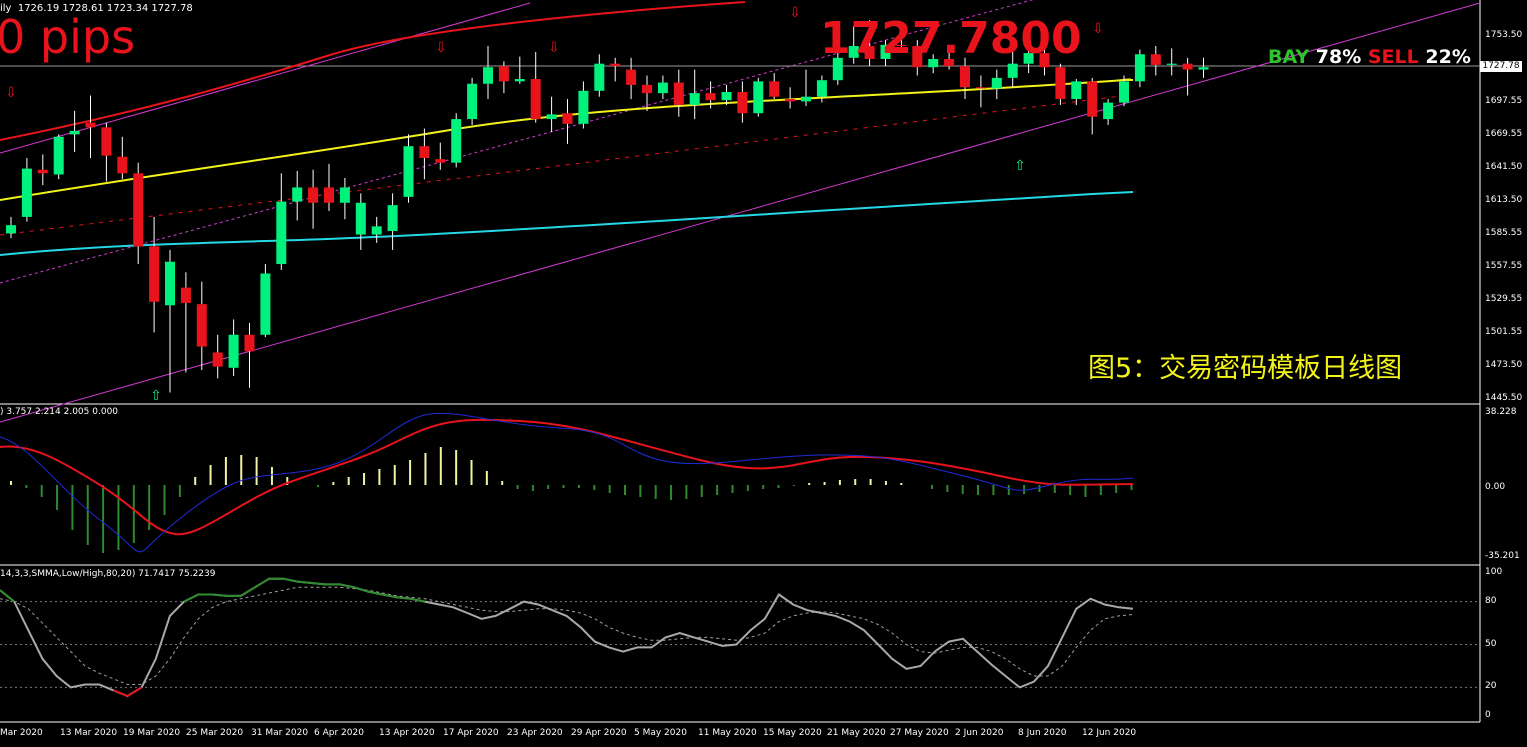 The height and width of the screenshot is (747, 1527). I want to click on up-arrow-icon: ⇧, so click(1020, 166).